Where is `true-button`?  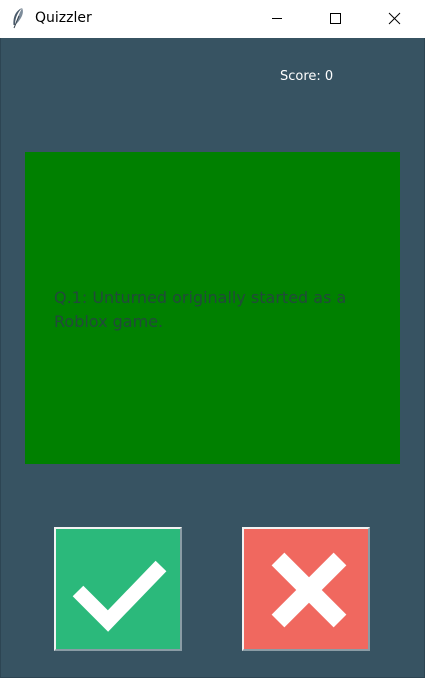
true-button is located at coordinates (118, 589).